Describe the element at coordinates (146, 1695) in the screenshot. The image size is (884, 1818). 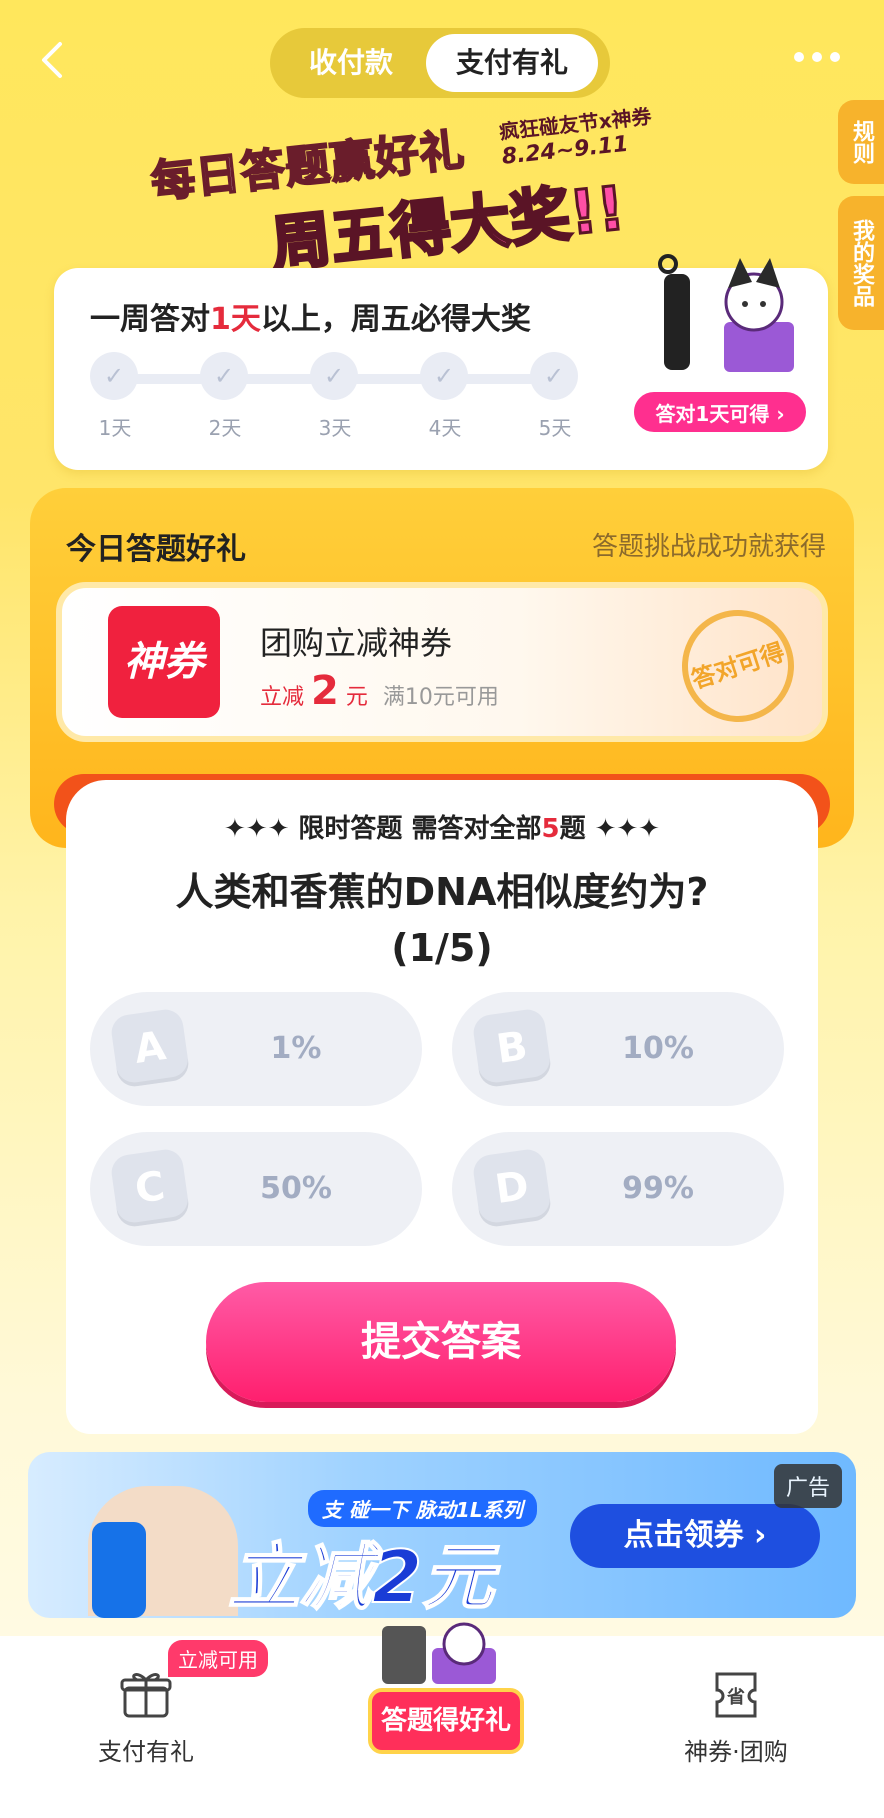
I see `gift-icon` at that location.